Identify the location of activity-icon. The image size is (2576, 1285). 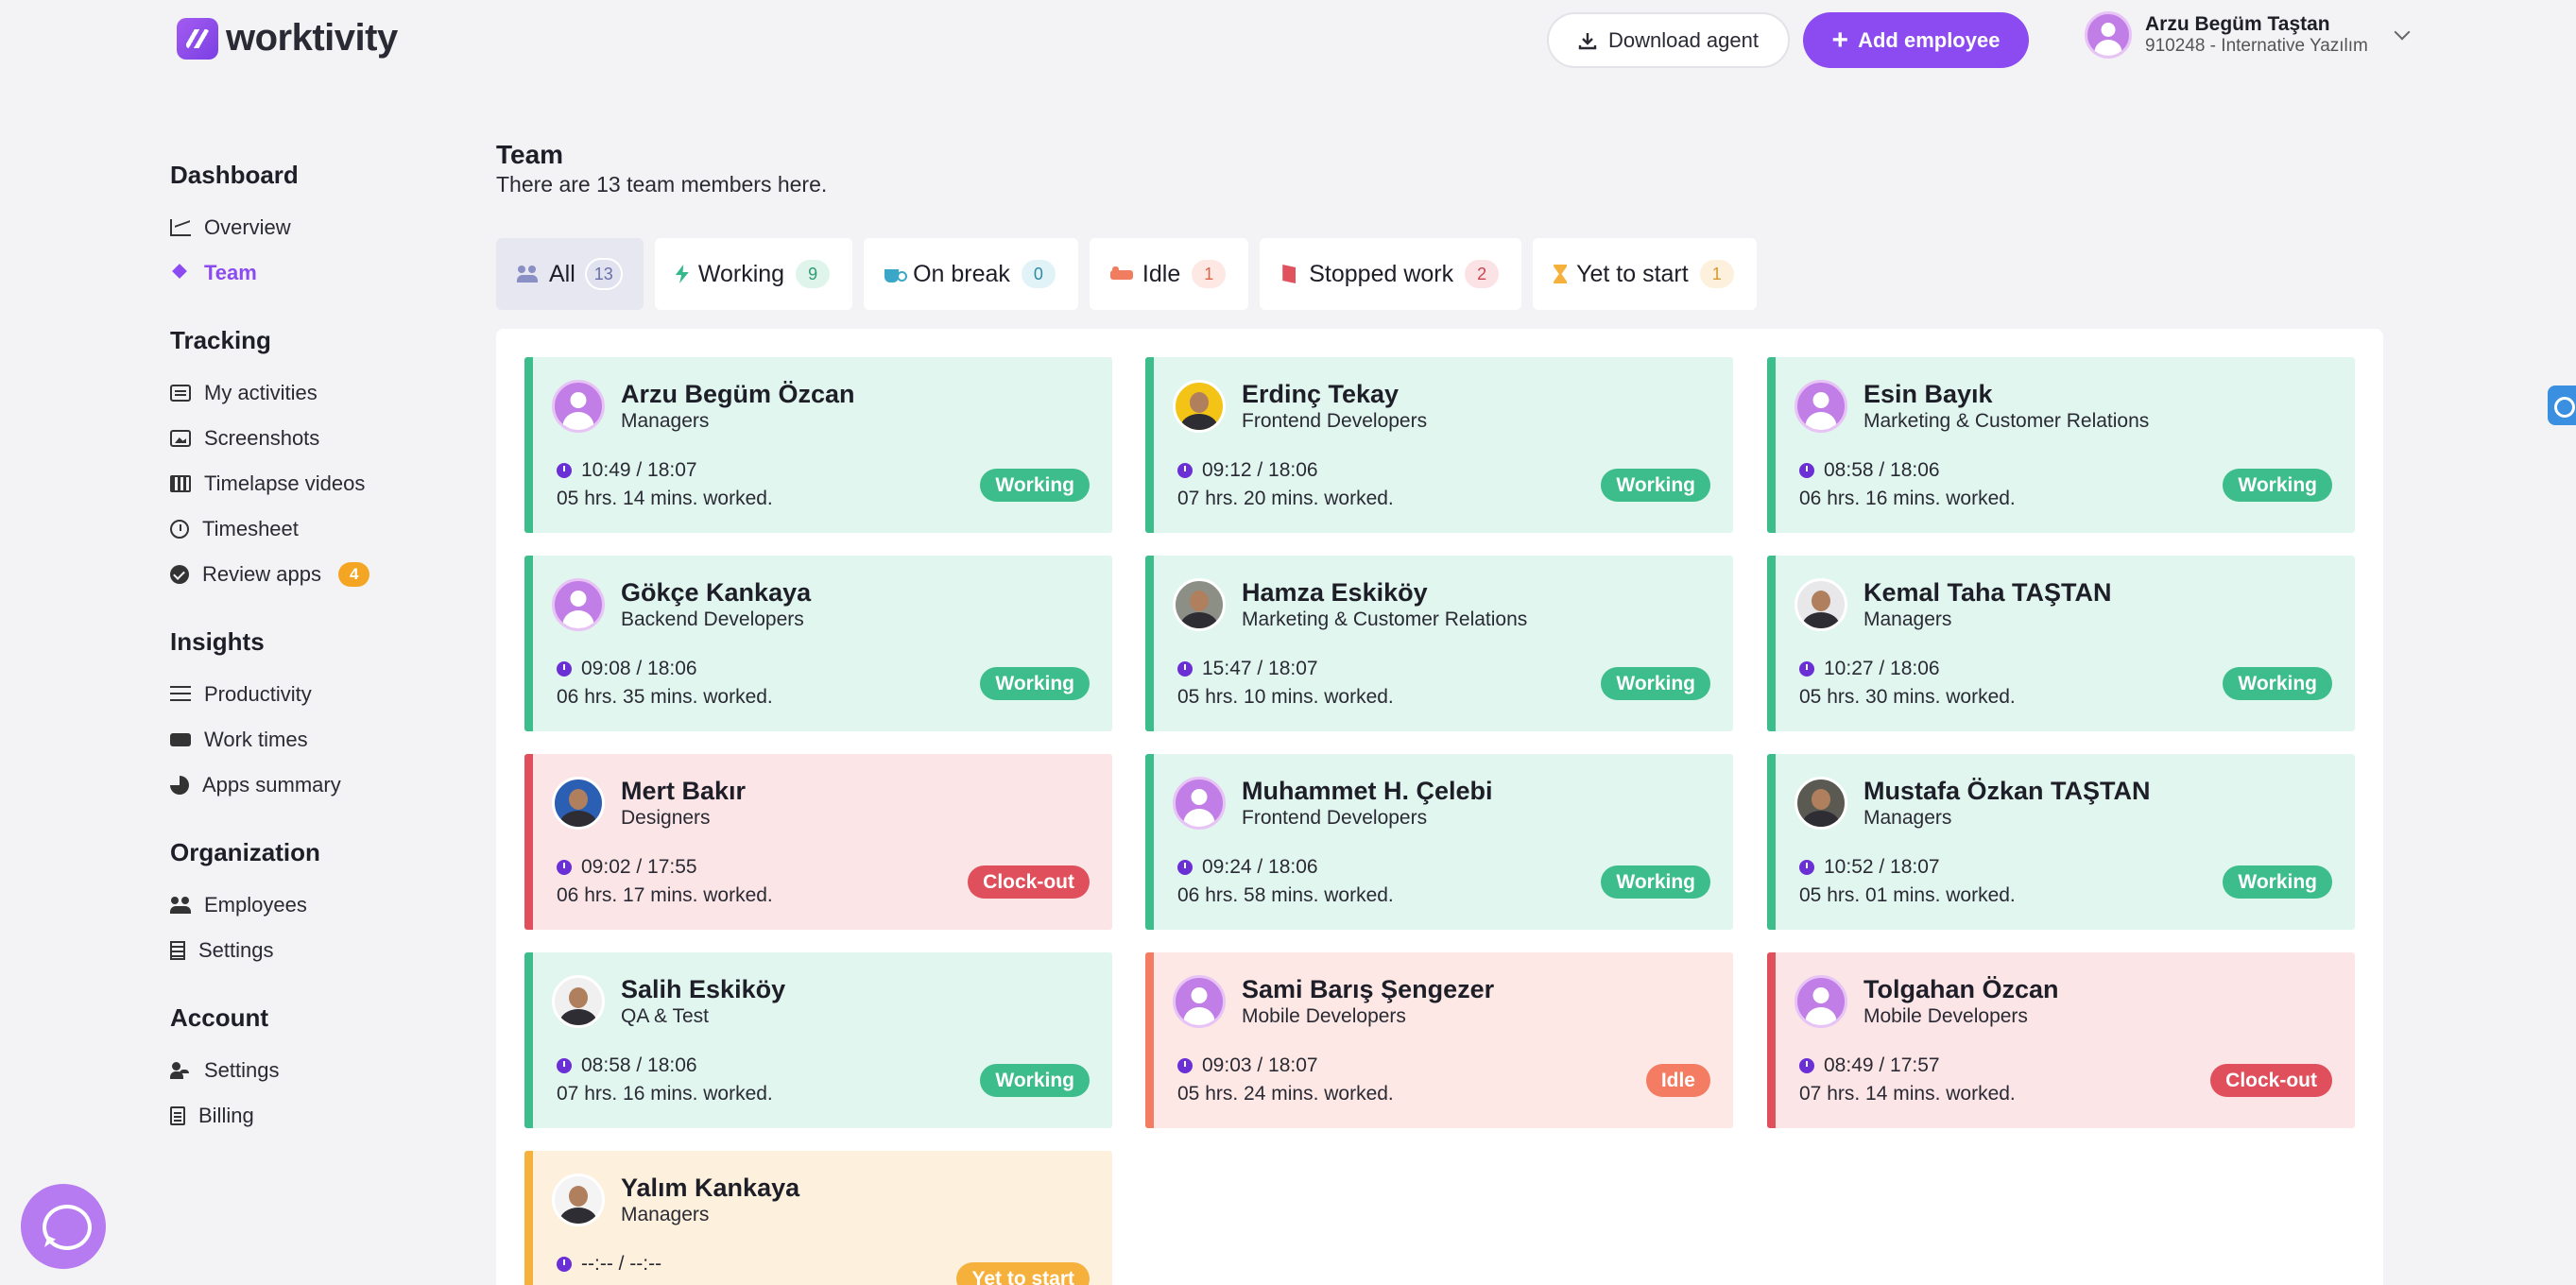
(180, 393).